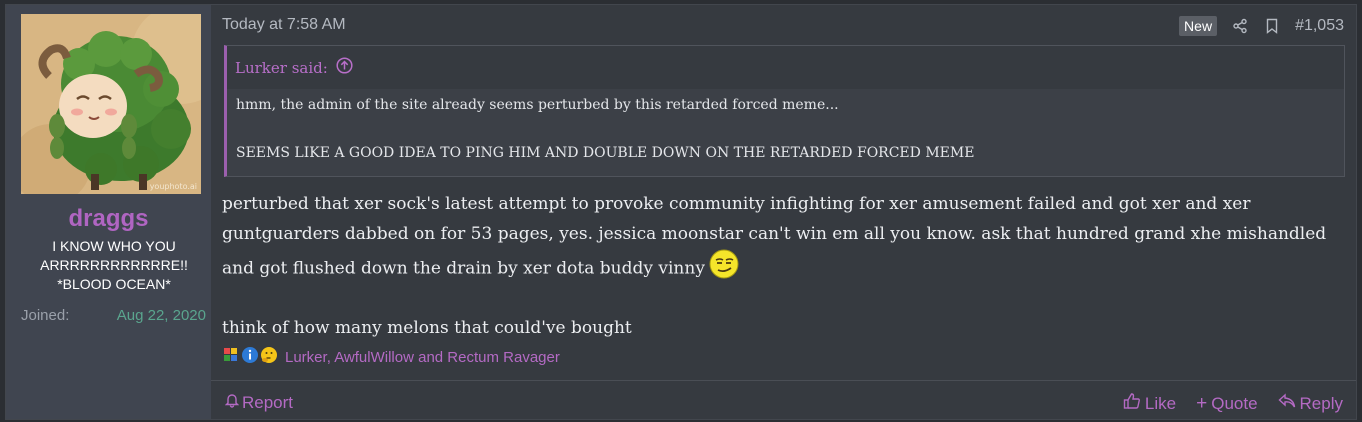  What do you see at coordinates (269, 357) in the screenshot?
I see `thinking-reaction-icon` at bounding box center [269, 357].